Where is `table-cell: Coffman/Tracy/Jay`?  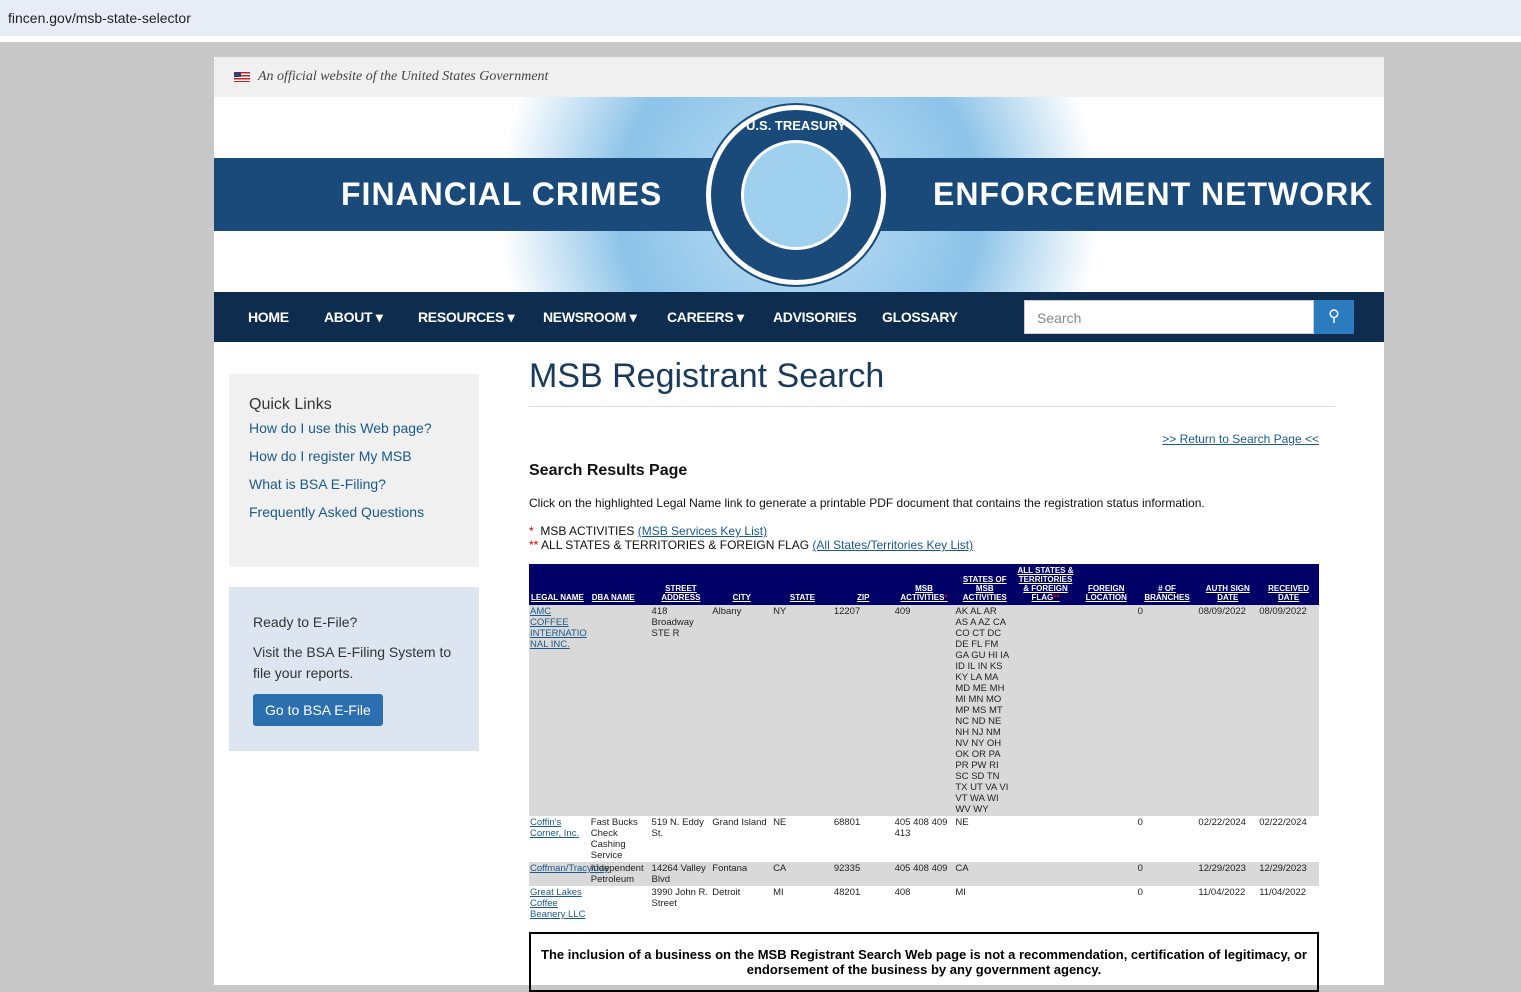
table-cell: Coffman/Tracy/Jay is located at coordinates (569, 874).